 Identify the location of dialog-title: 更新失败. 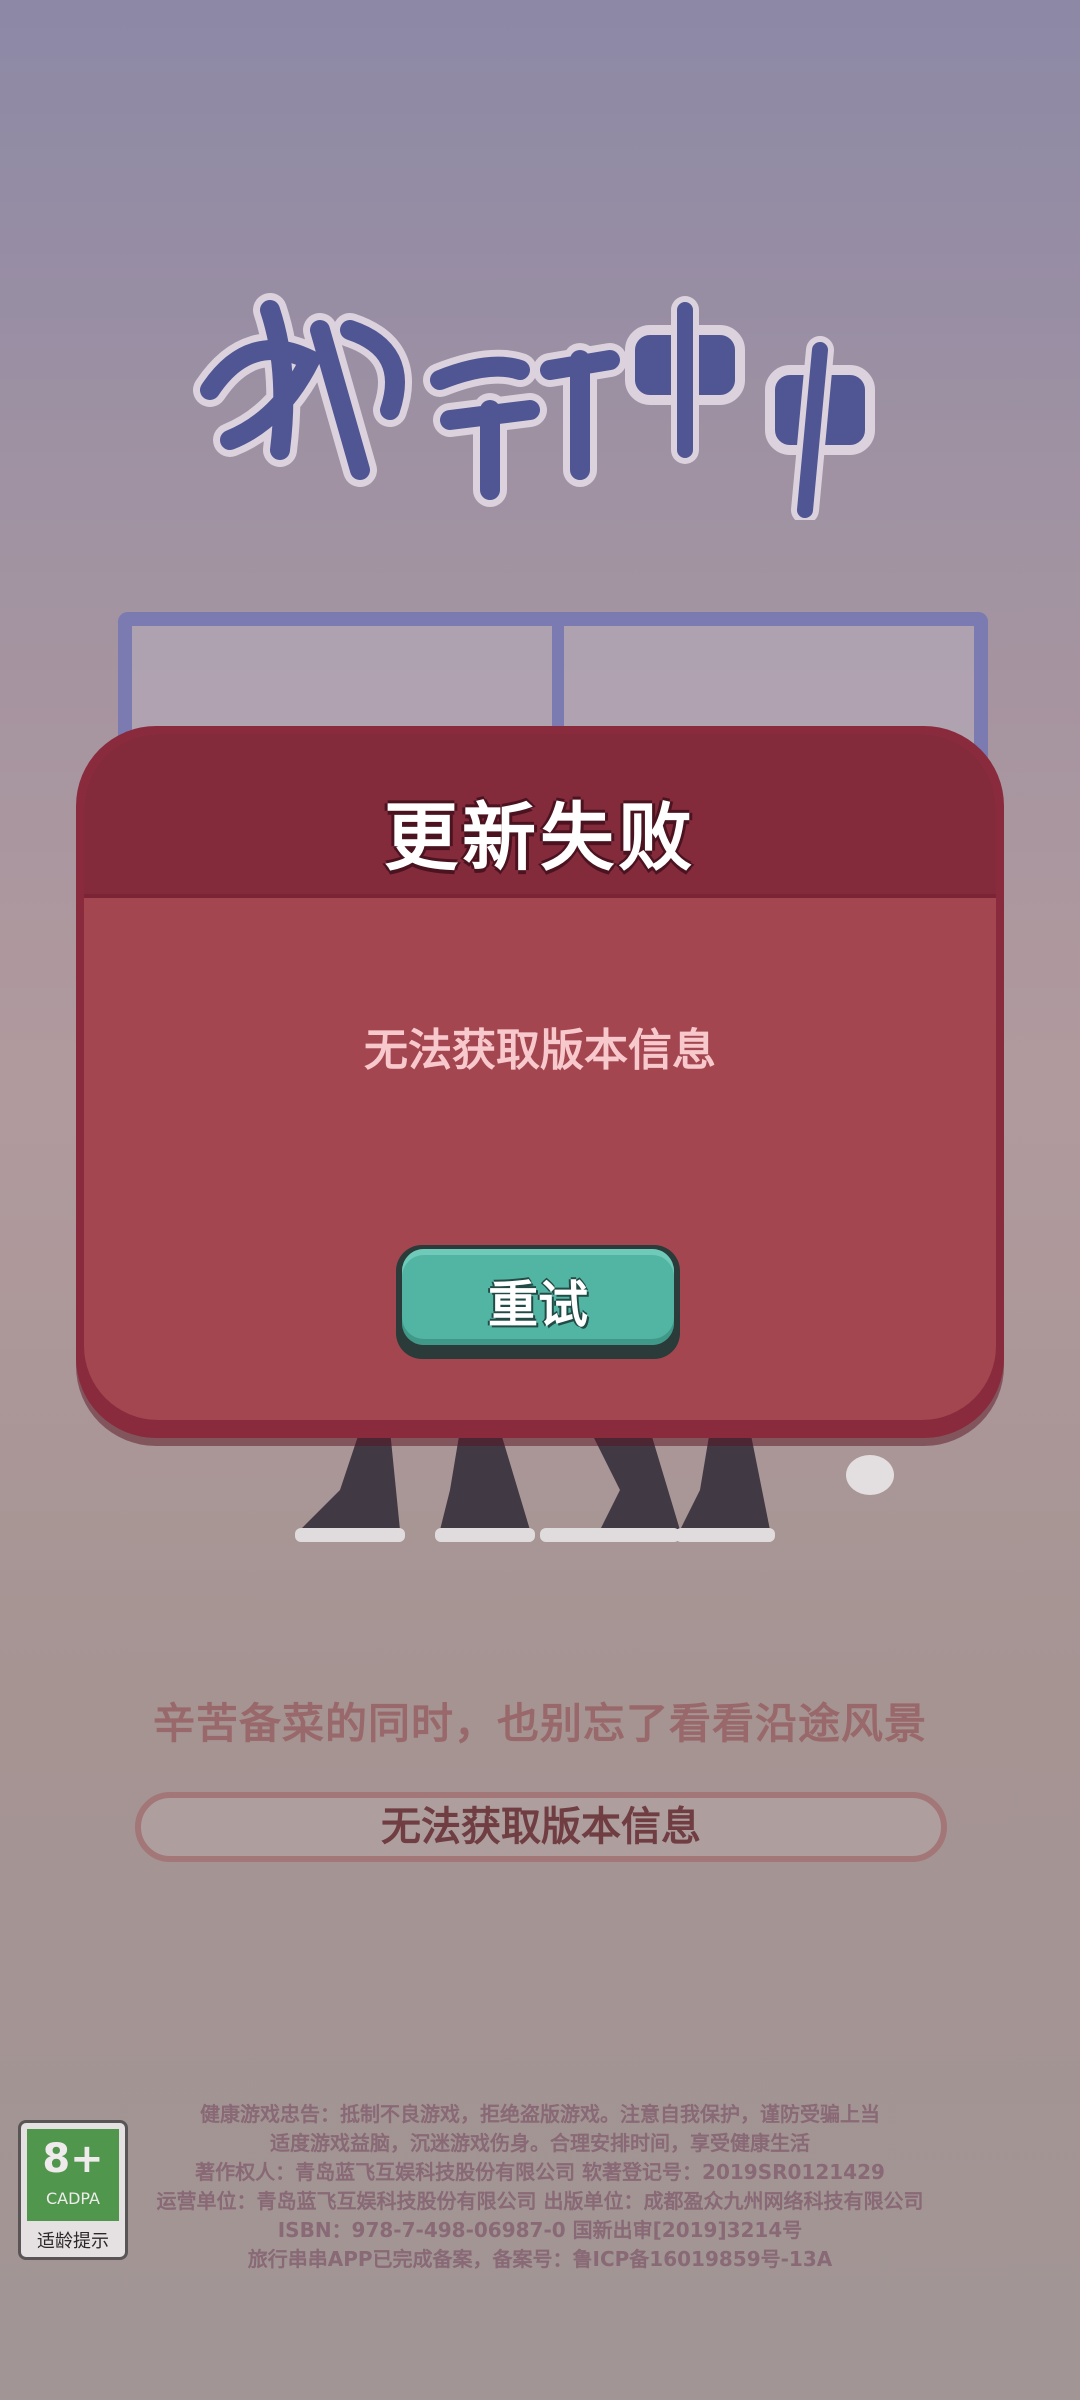
(540, 838).